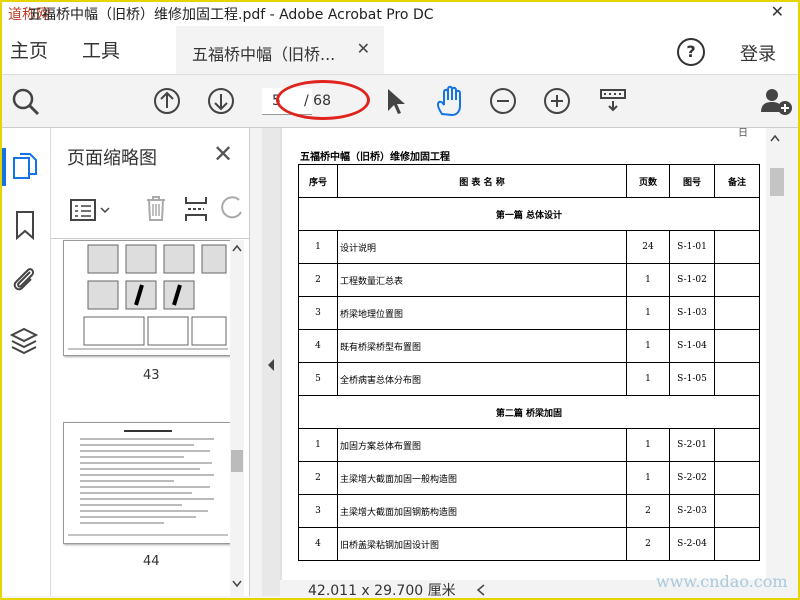  Describe the element at coordinates (482, 346) in the screenshot. I see `row-name: 既有桥梁桥型布置图` at that location.